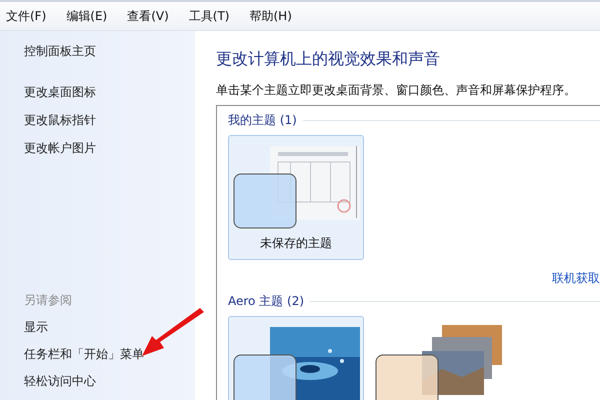  What do you see at coordinates (60, 51) in the screenshot?
I see `sidebar-link: 控制面板主页` at bounding box center [60, 51].